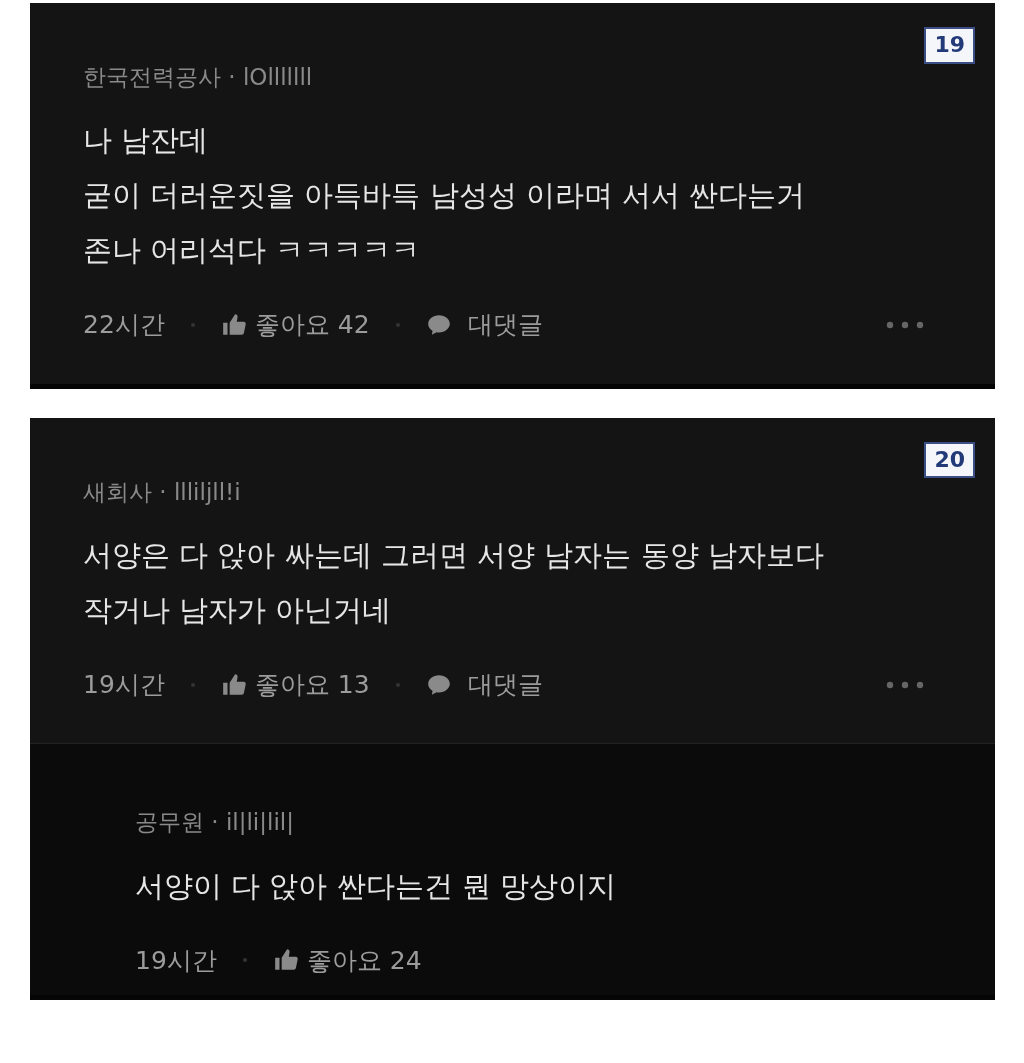 The height and width of the screenshot is (1063, 1024). I want to click on author-label: 새회사 · llliljll!i, so click(162, 492).